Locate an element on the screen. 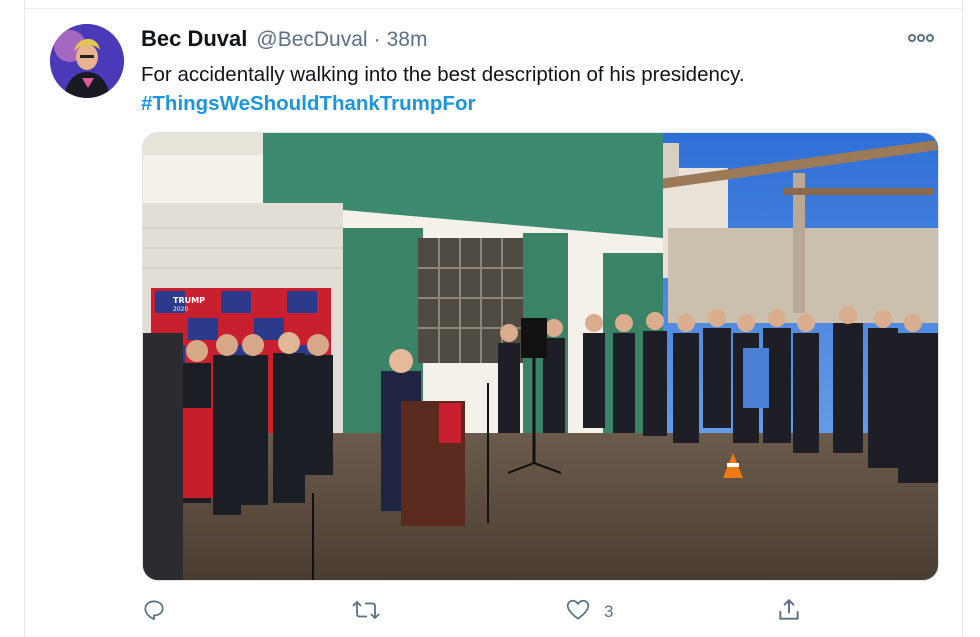  reply-button is located at coordinates (160, 612).